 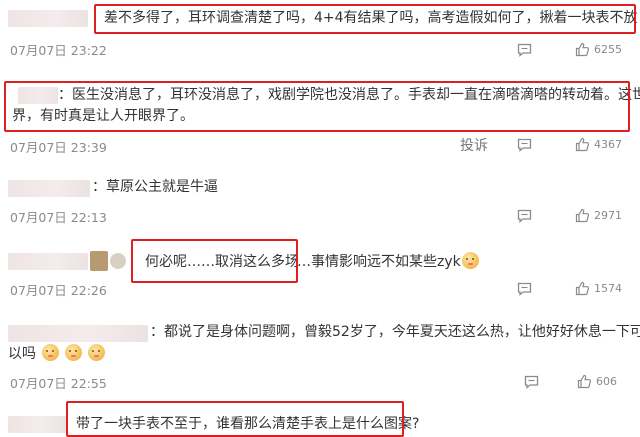 I want to click on comment-text-line2: 以吗, so click(x=56, y=354).